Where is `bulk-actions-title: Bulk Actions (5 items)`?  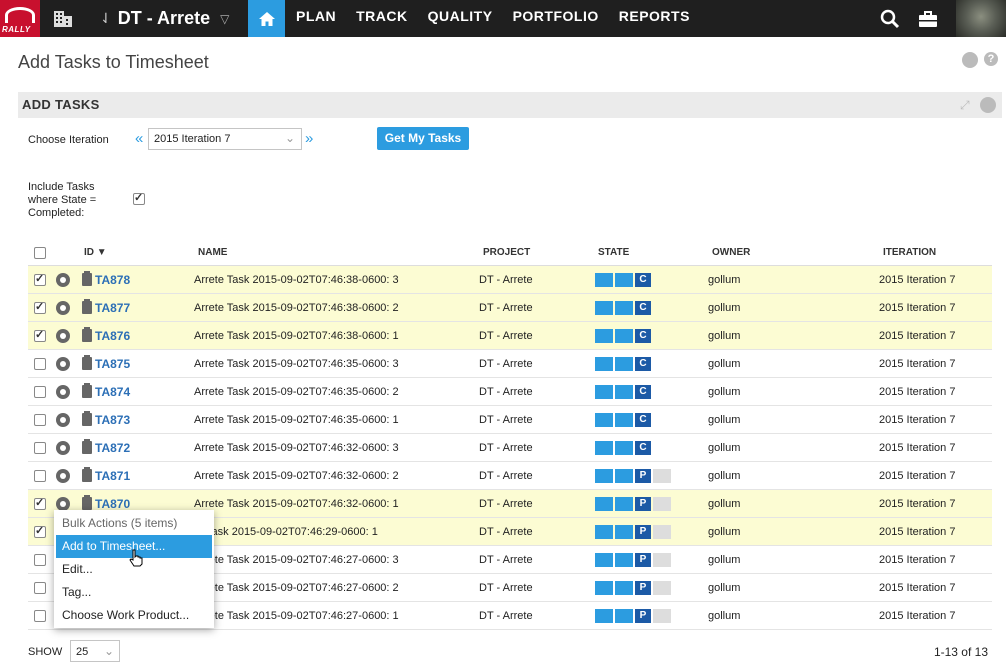
bulk-actions-title: Bulk Actions (5 items) is located at coordinates (120, 523).